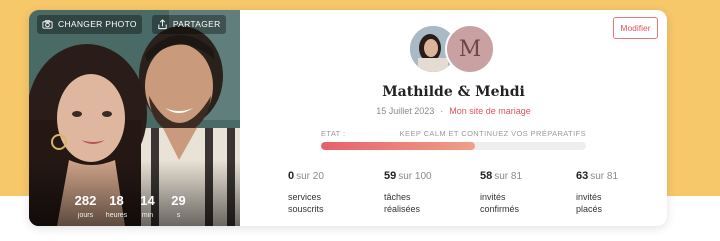  Describe the element at coordinates (47, 24) in the screenshot. I see `camera-icon` at that location.